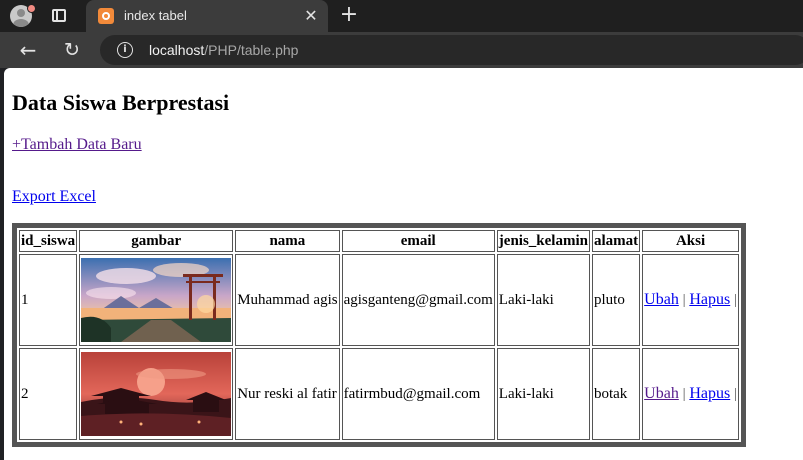  What do you see at coordinates (106, 16) in the screenshot?
I see `xampp-favicon-icon` at bounding box center [106, 16].